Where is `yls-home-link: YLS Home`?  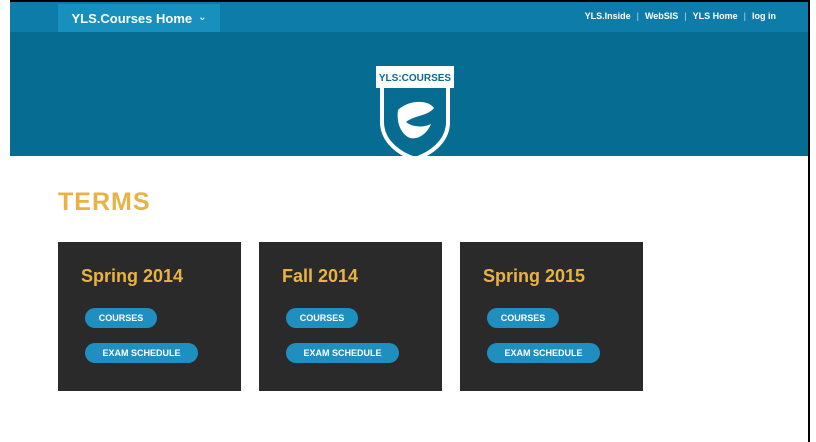
yls-home-link: YLS Home is located at coordinates (715, 16).